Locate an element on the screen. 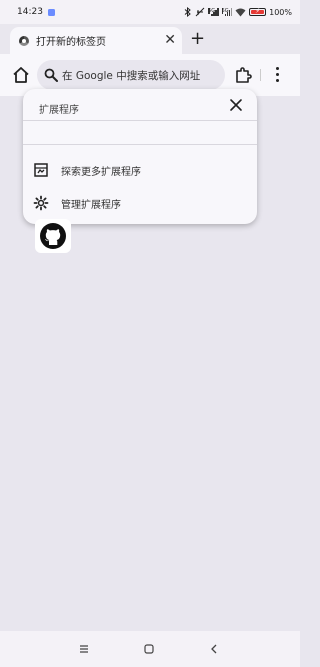  status-indicators: 5G 5G ⚡ 100% is located at coordinates (238, 12).